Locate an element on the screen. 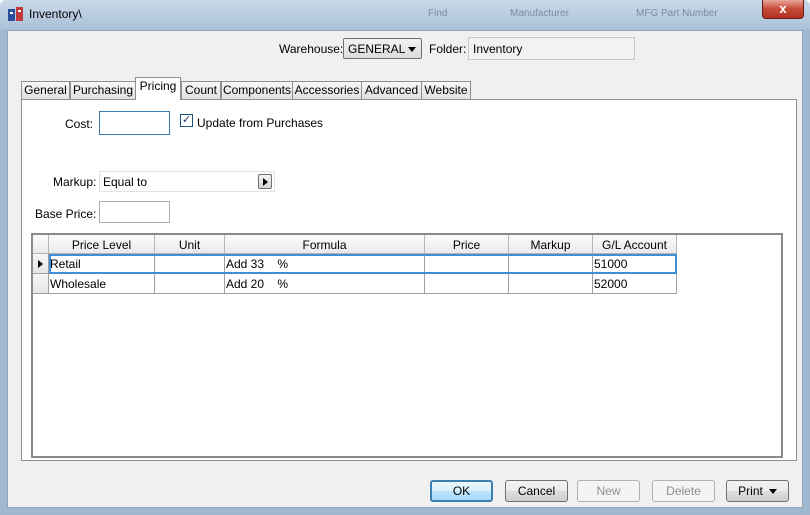  warehouse-dropdown: GENERAL is located at coordinates (382, 48).